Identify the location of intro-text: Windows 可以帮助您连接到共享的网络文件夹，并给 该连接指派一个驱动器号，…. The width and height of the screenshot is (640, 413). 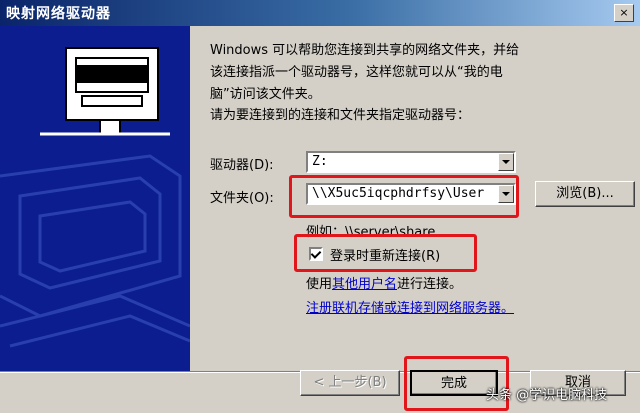
(420, 73).